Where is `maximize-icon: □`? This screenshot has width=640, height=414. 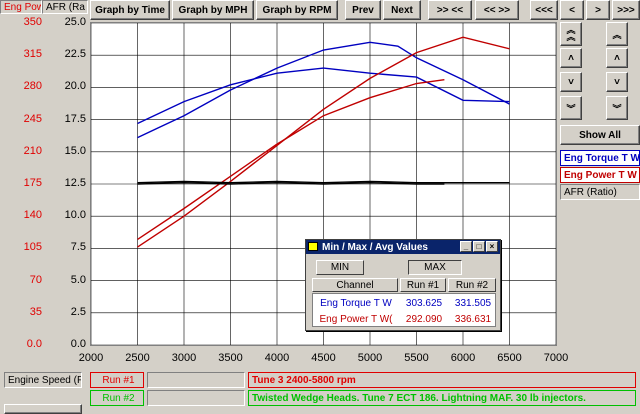 maximize-icon: □ is located at coordinates (479, 246).